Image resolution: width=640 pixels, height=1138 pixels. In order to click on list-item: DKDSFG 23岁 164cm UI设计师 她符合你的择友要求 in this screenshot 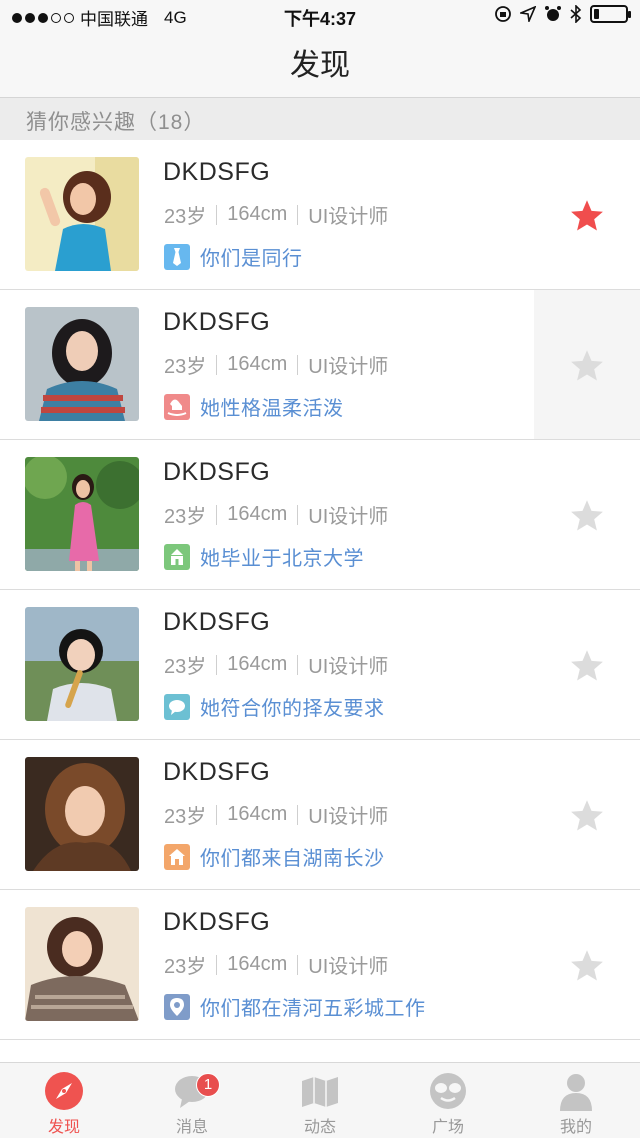, I will do `click(320, 665)`.